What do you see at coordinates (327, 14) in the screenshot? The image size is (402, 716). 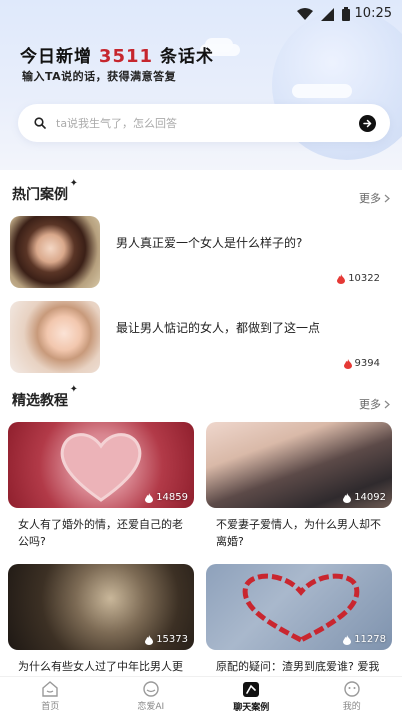 I see `signal-icon` at bounding box center [327, 14].